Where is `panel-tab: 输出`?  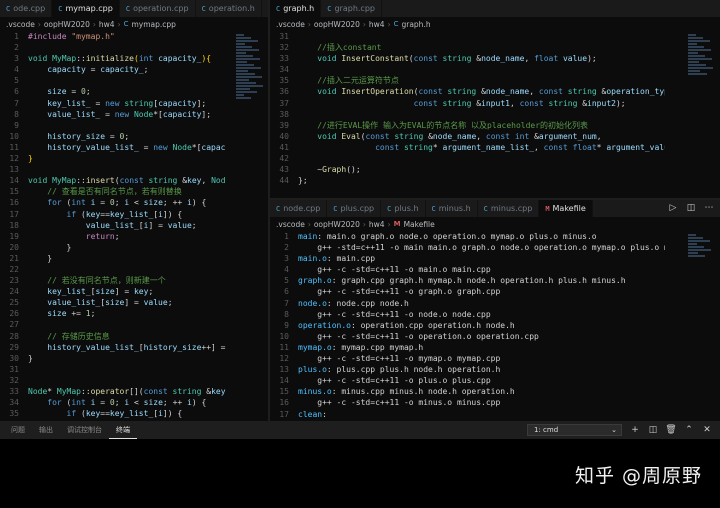 panel-tab: 输出 is located at coordinates (46, 430).